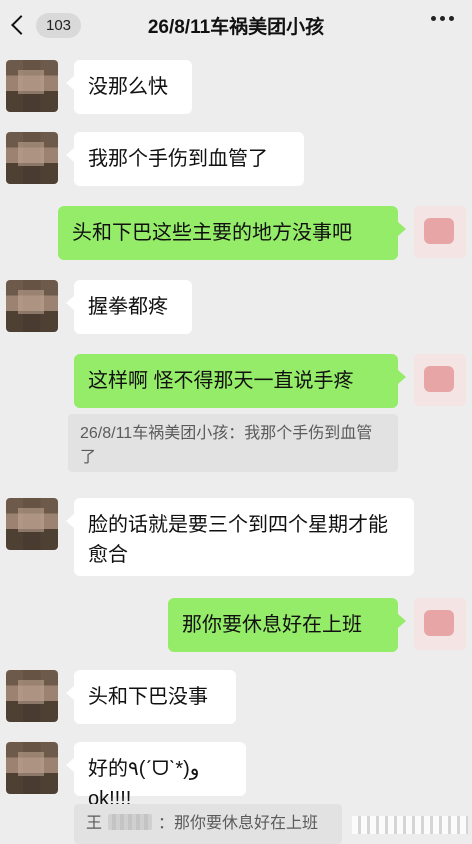  What do you see at coordinates (129, 87) in the screenshot?
I see `message-bubble-incoming: 没那么快` at bounding box center [129, 87].